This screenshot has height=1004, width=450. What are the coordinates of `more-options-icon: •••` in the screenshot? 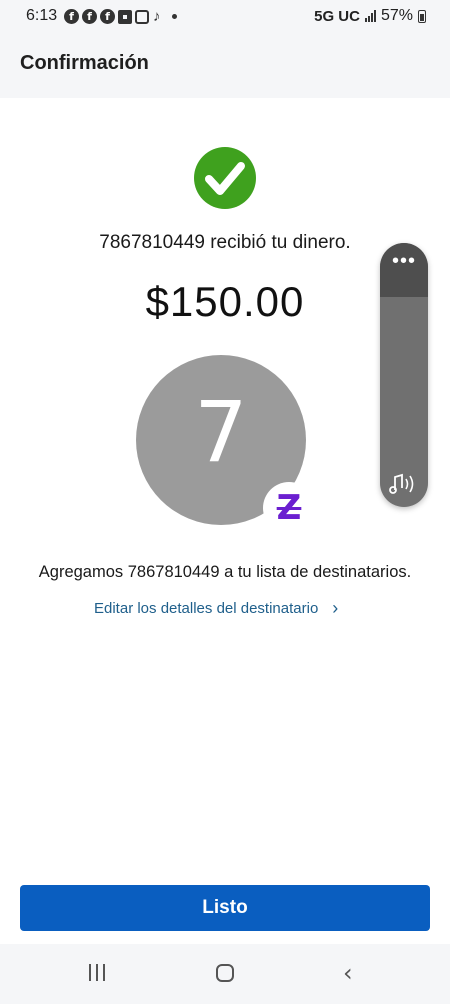 It's located at (404, 261).